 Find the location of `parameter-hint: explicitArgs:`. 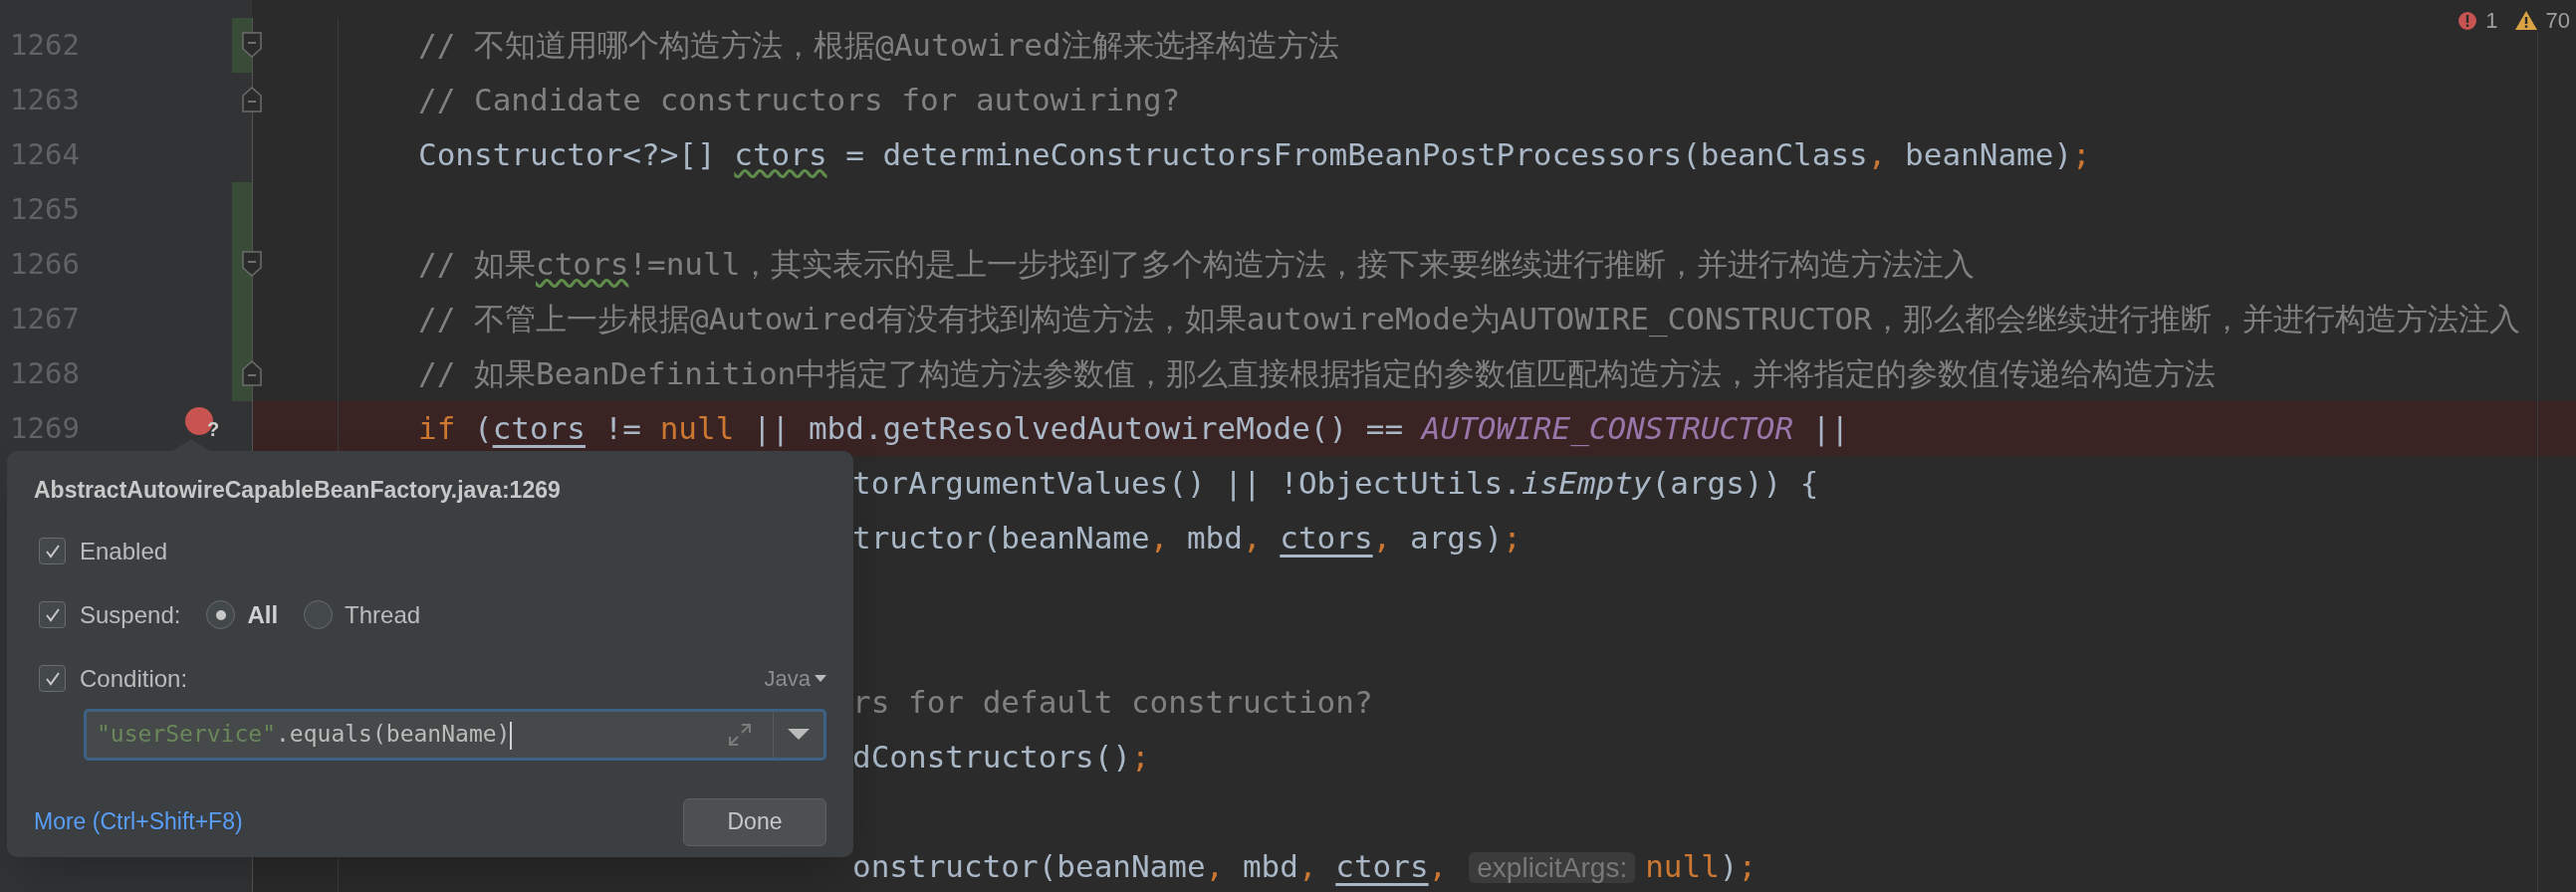

parameter-hint: explicitArgs: is located at coordinates (1552, 868).